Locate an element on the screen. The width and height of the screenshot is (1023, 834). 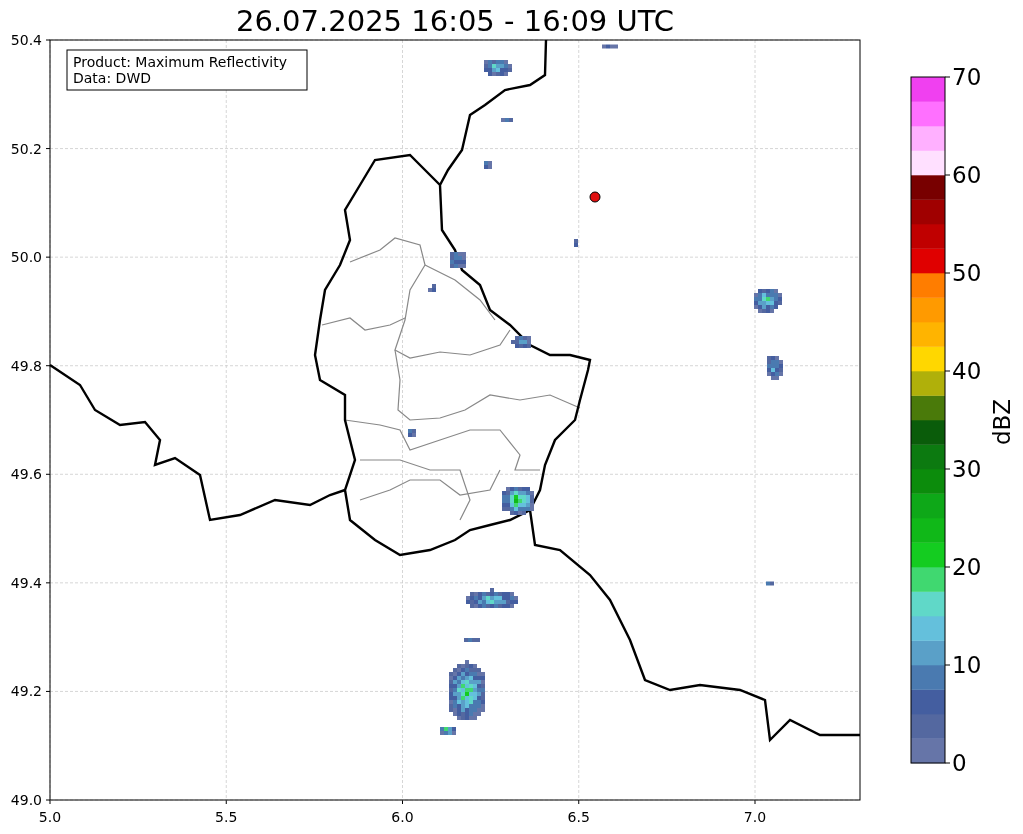
y-axis-label: 49.6 is located at coordinates (26, 474).